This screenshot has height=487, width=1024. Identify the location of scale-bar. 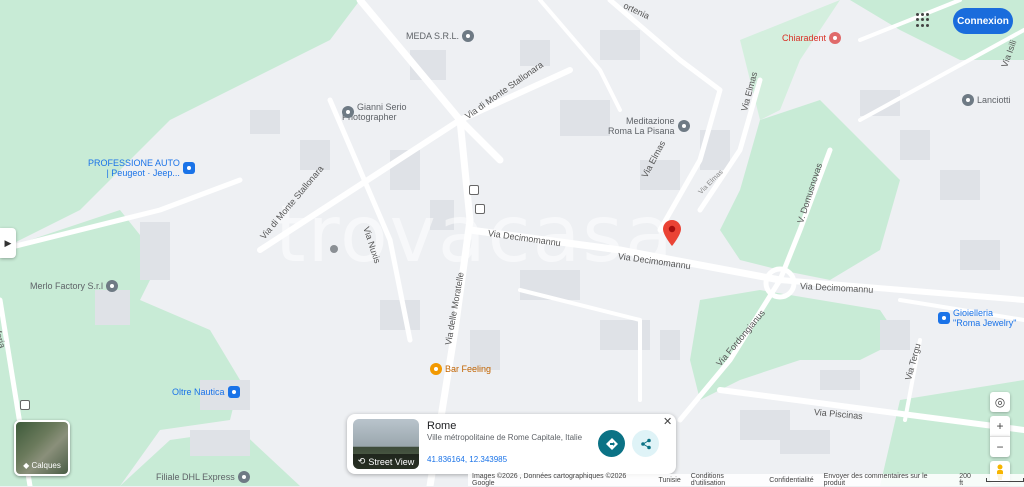
(1005, 480).